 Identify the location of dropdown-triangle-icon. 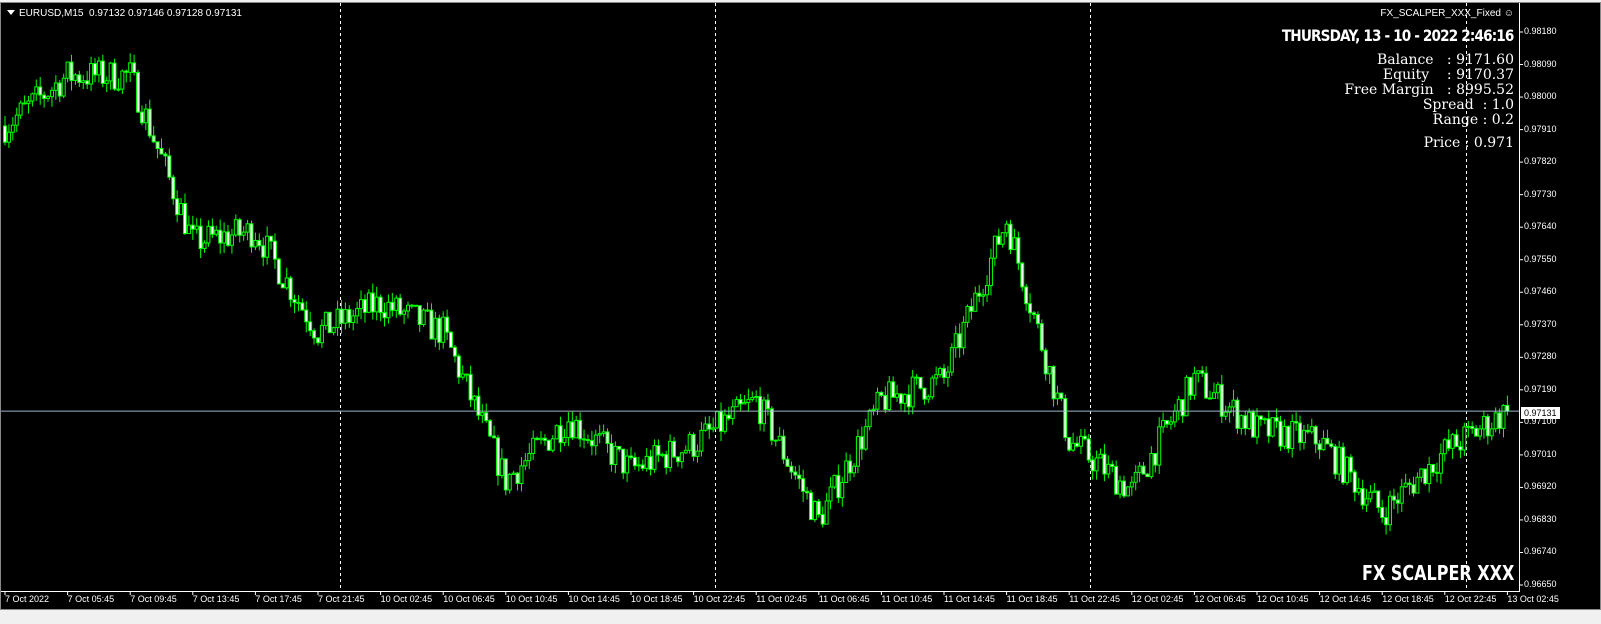
(11, 12).